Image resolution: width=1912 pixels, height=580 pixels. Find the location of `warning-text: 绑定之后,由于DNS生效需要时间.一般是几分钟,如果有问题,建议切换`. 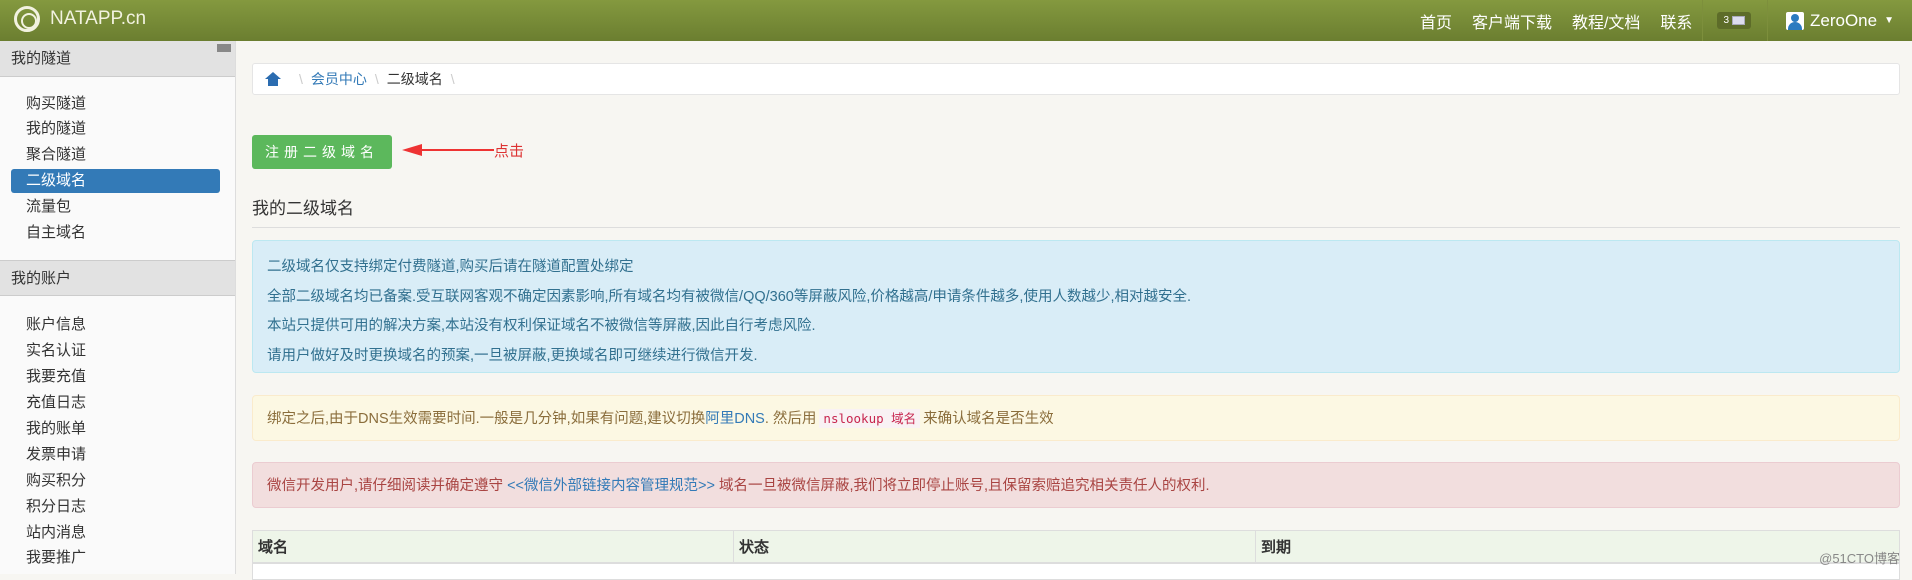

warning-text: 绑定之后,由于DNS生效需要时间.一般是几分钟,如果有问题,建议切换 is located at coordinates (486, 419).